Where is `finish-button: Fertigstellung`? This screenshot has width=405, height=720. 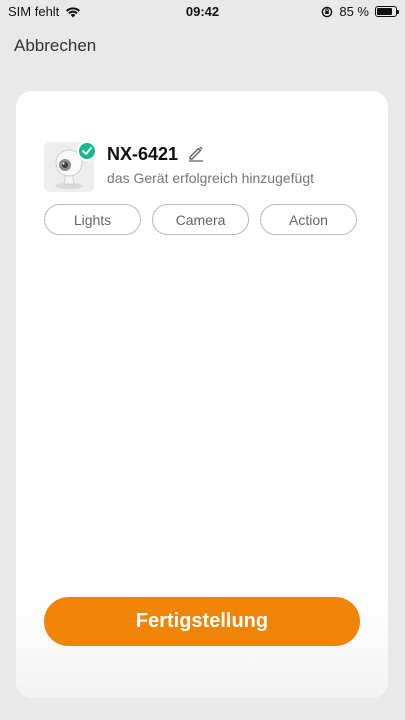 finish-button: Fertigstellung is located at coordinates (202, 621).